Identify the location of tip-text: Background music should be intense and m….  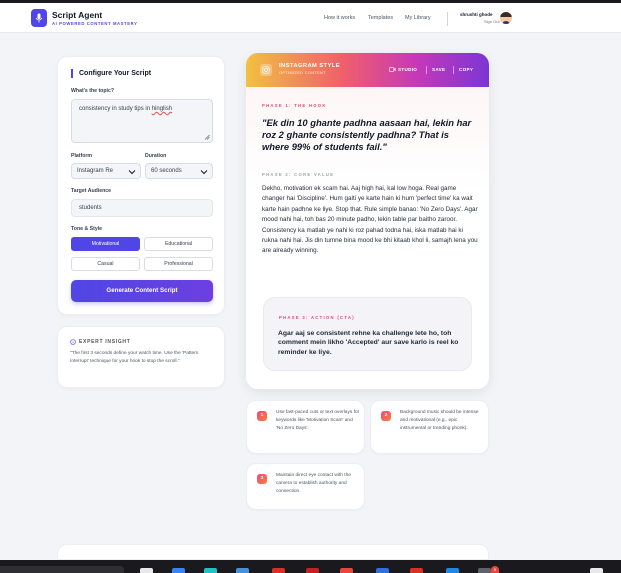
(439, 420).